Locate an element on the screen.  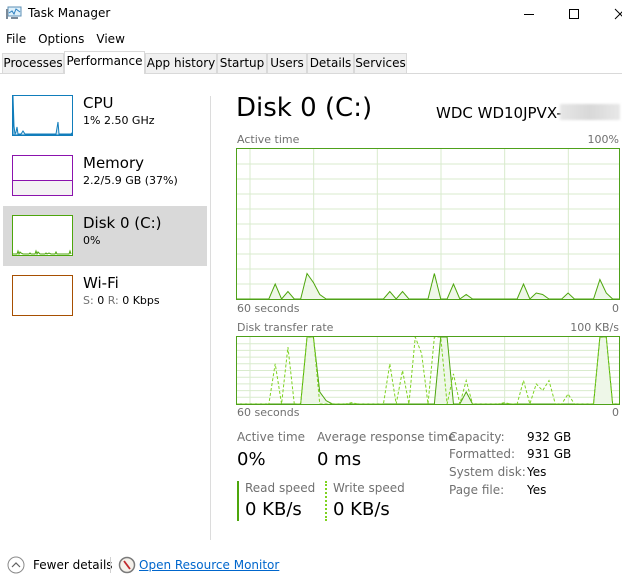
system-disk-value: Yes is located at coordinates (537, 472).